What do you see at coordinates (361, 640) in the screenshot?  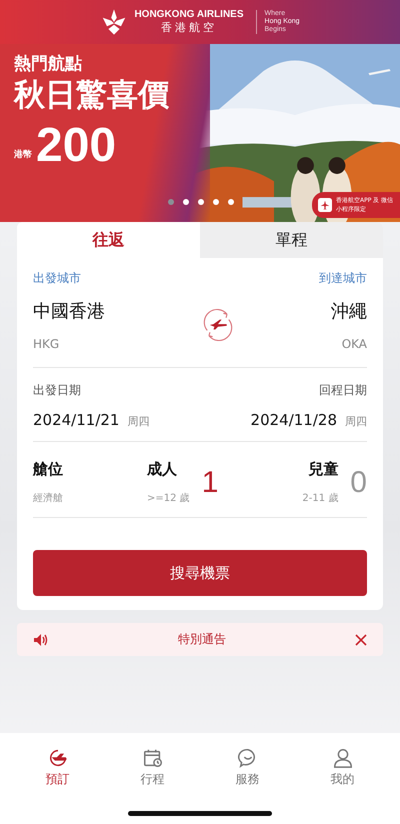 I see `close-icon` at bounding box center [361, 640].